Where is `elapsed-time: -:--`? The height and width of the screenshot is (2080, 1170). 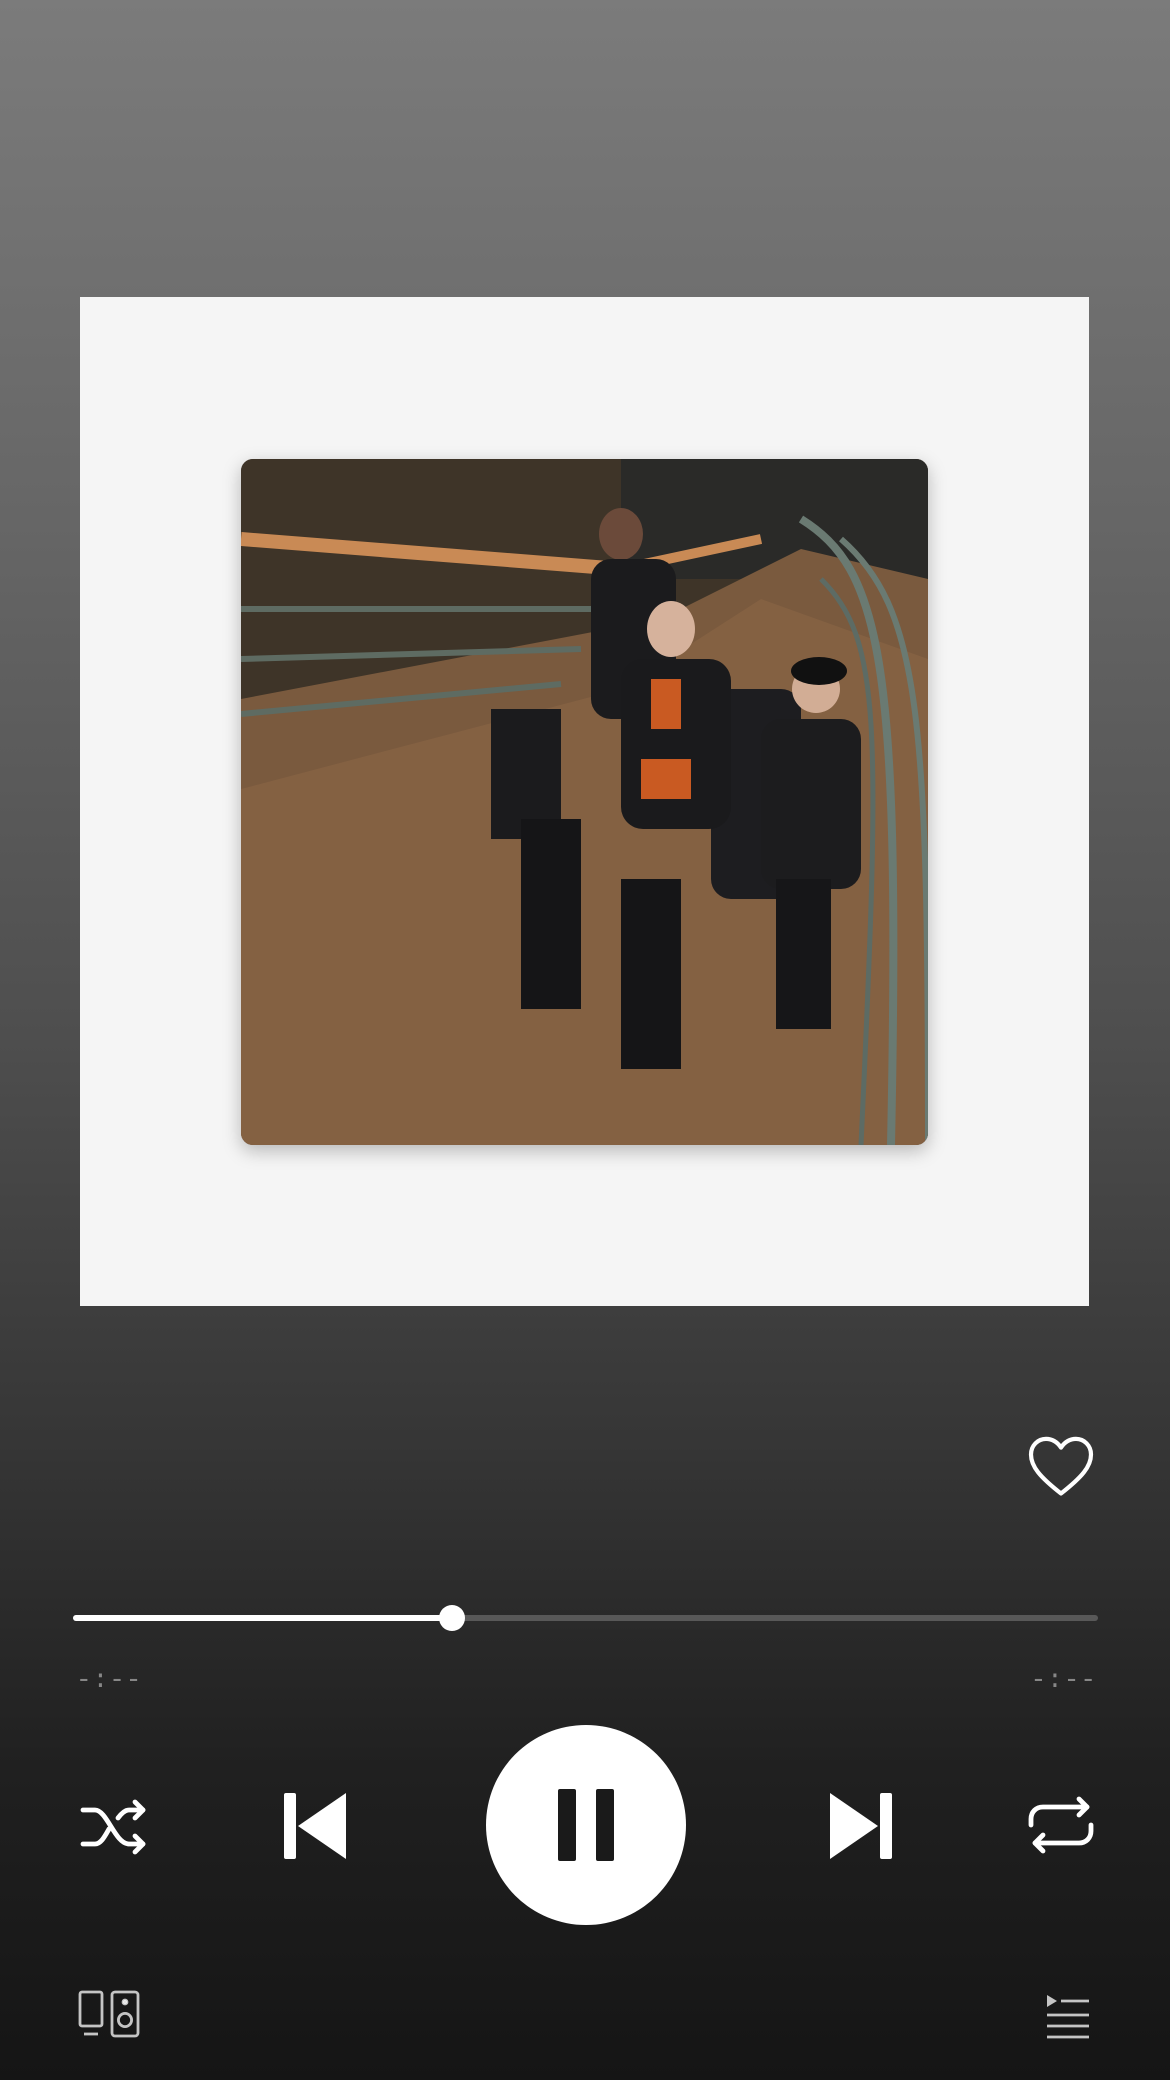
elapsed-time: -:-- is located at coordinates (109, 1680).